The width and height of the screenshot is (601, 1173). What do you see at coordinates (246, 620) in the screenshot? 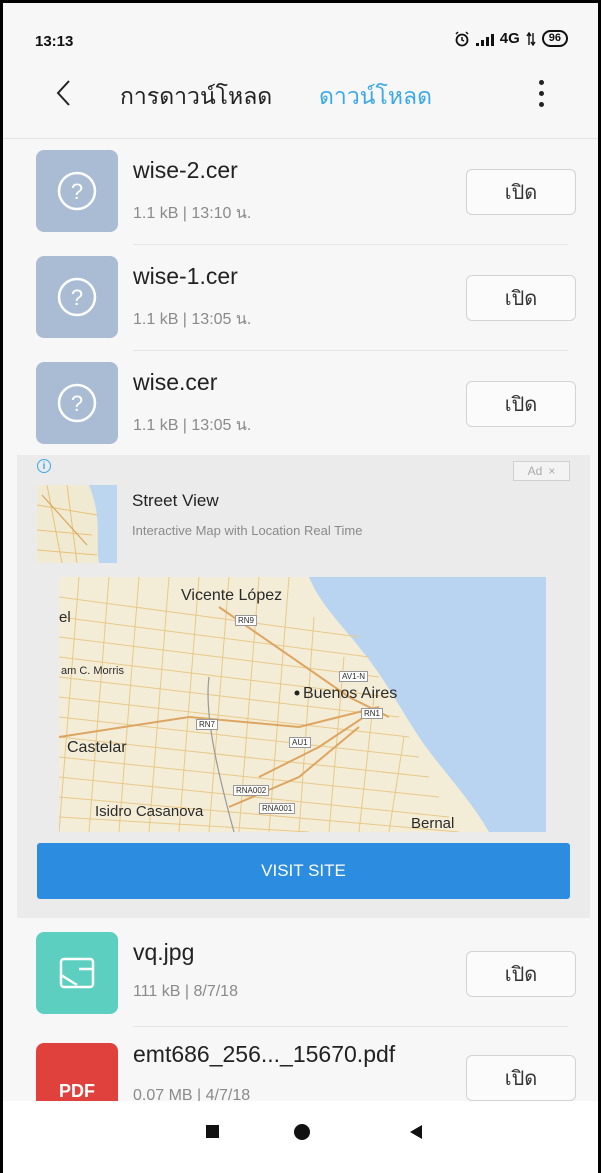
I see `map-label: RN9` at bounding box center [246, 620].